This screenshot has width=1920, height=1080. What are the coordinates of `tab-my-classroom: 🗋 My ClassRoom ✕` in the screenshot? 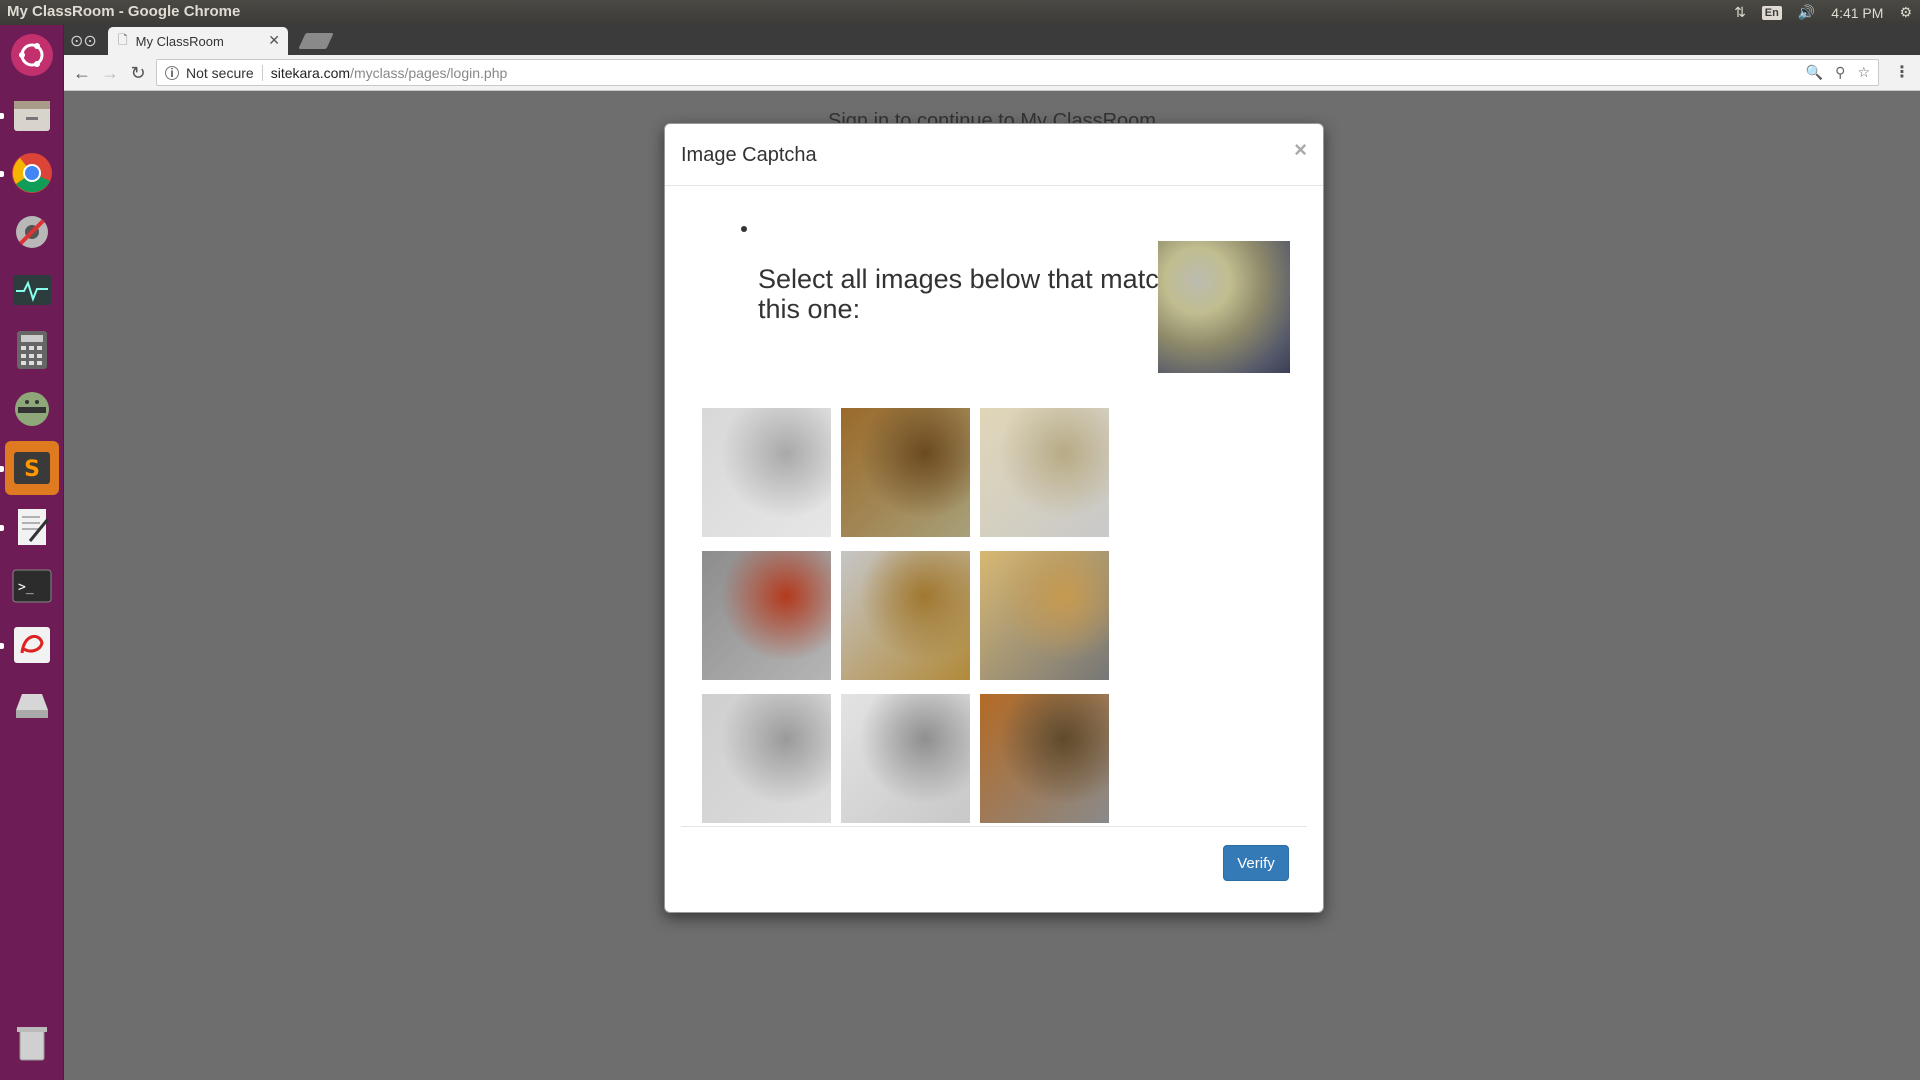 It's located at (198, 41).